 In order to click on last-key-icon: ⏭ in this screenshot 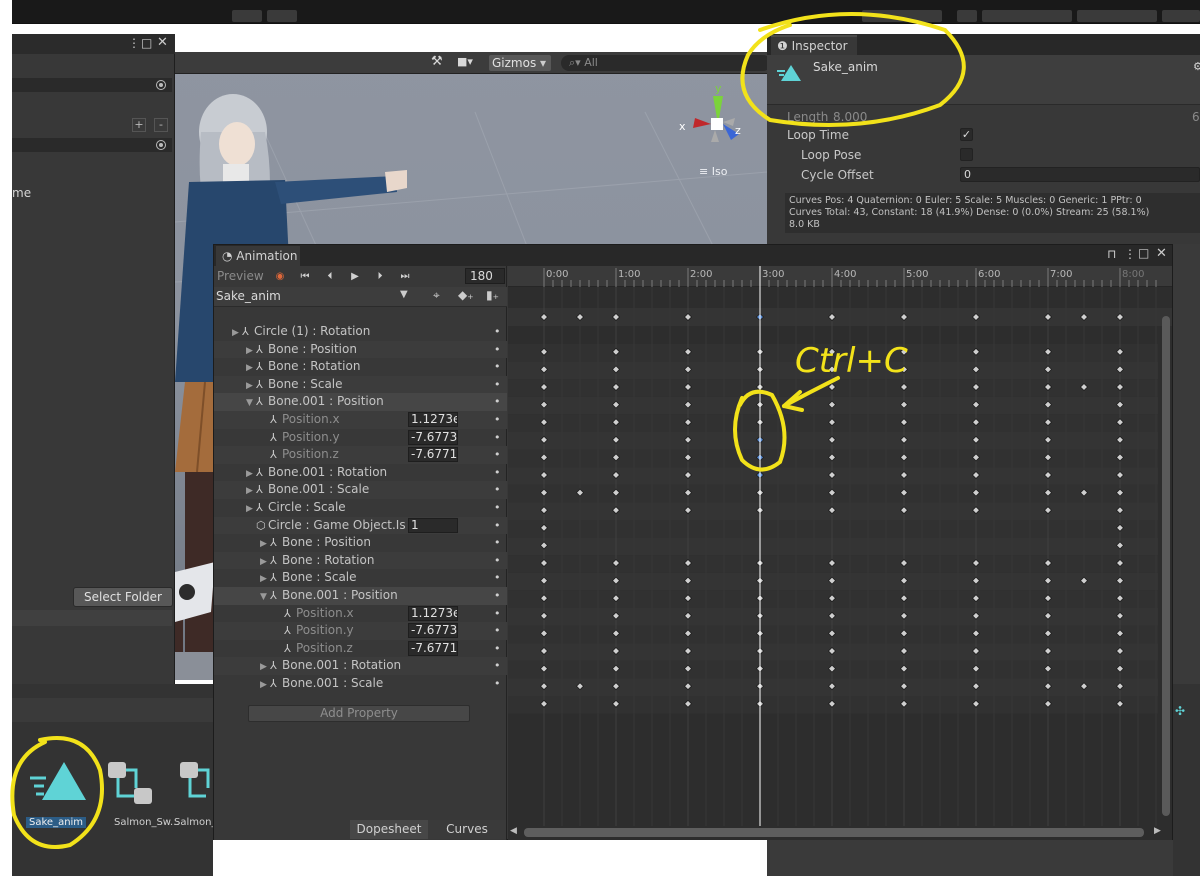, I will do `click(405, 277)`.